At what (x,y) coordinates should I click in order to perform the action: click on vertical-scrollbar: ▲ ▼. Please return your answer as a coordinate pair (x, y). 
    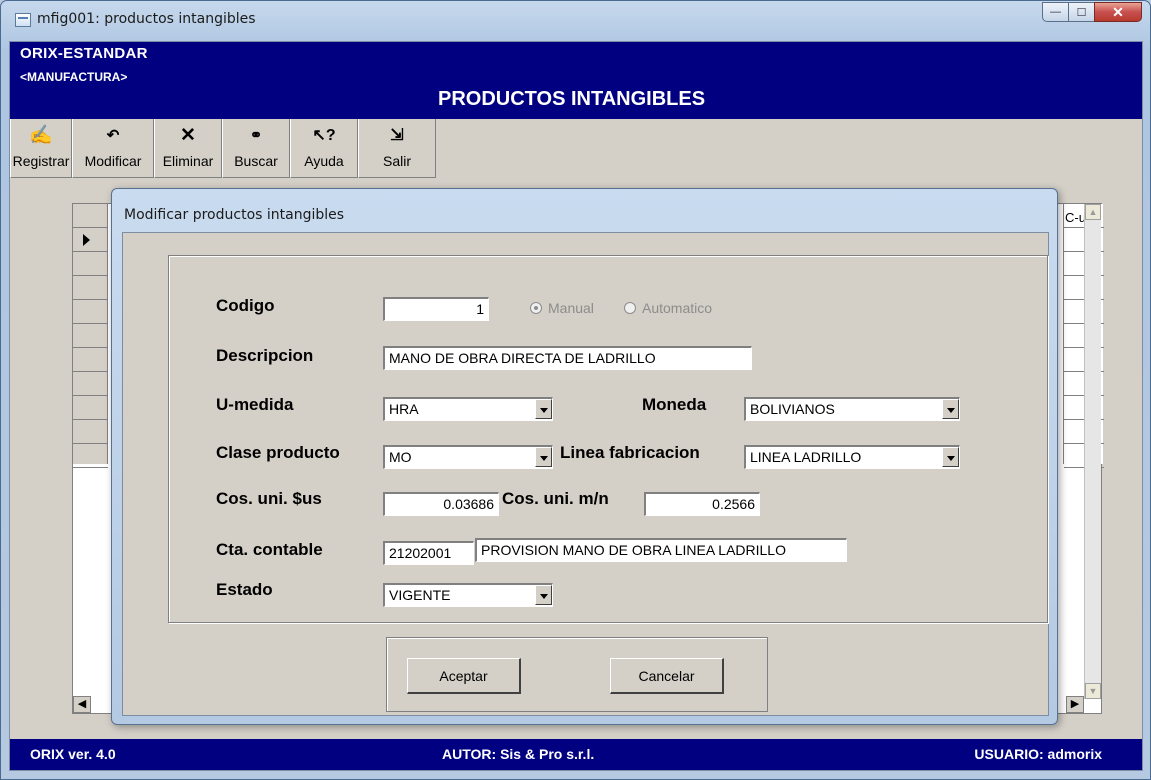
    Looking at the image, I should click on (1092, 451).